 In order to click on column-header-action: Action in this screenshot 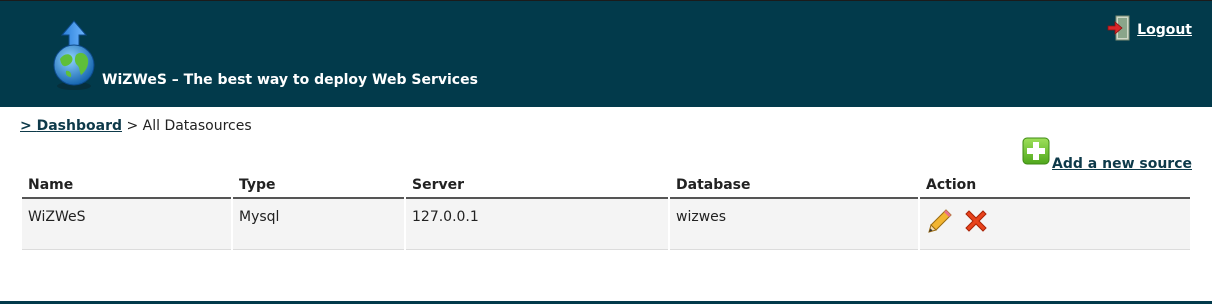, I will do `click(1055, 186)`.